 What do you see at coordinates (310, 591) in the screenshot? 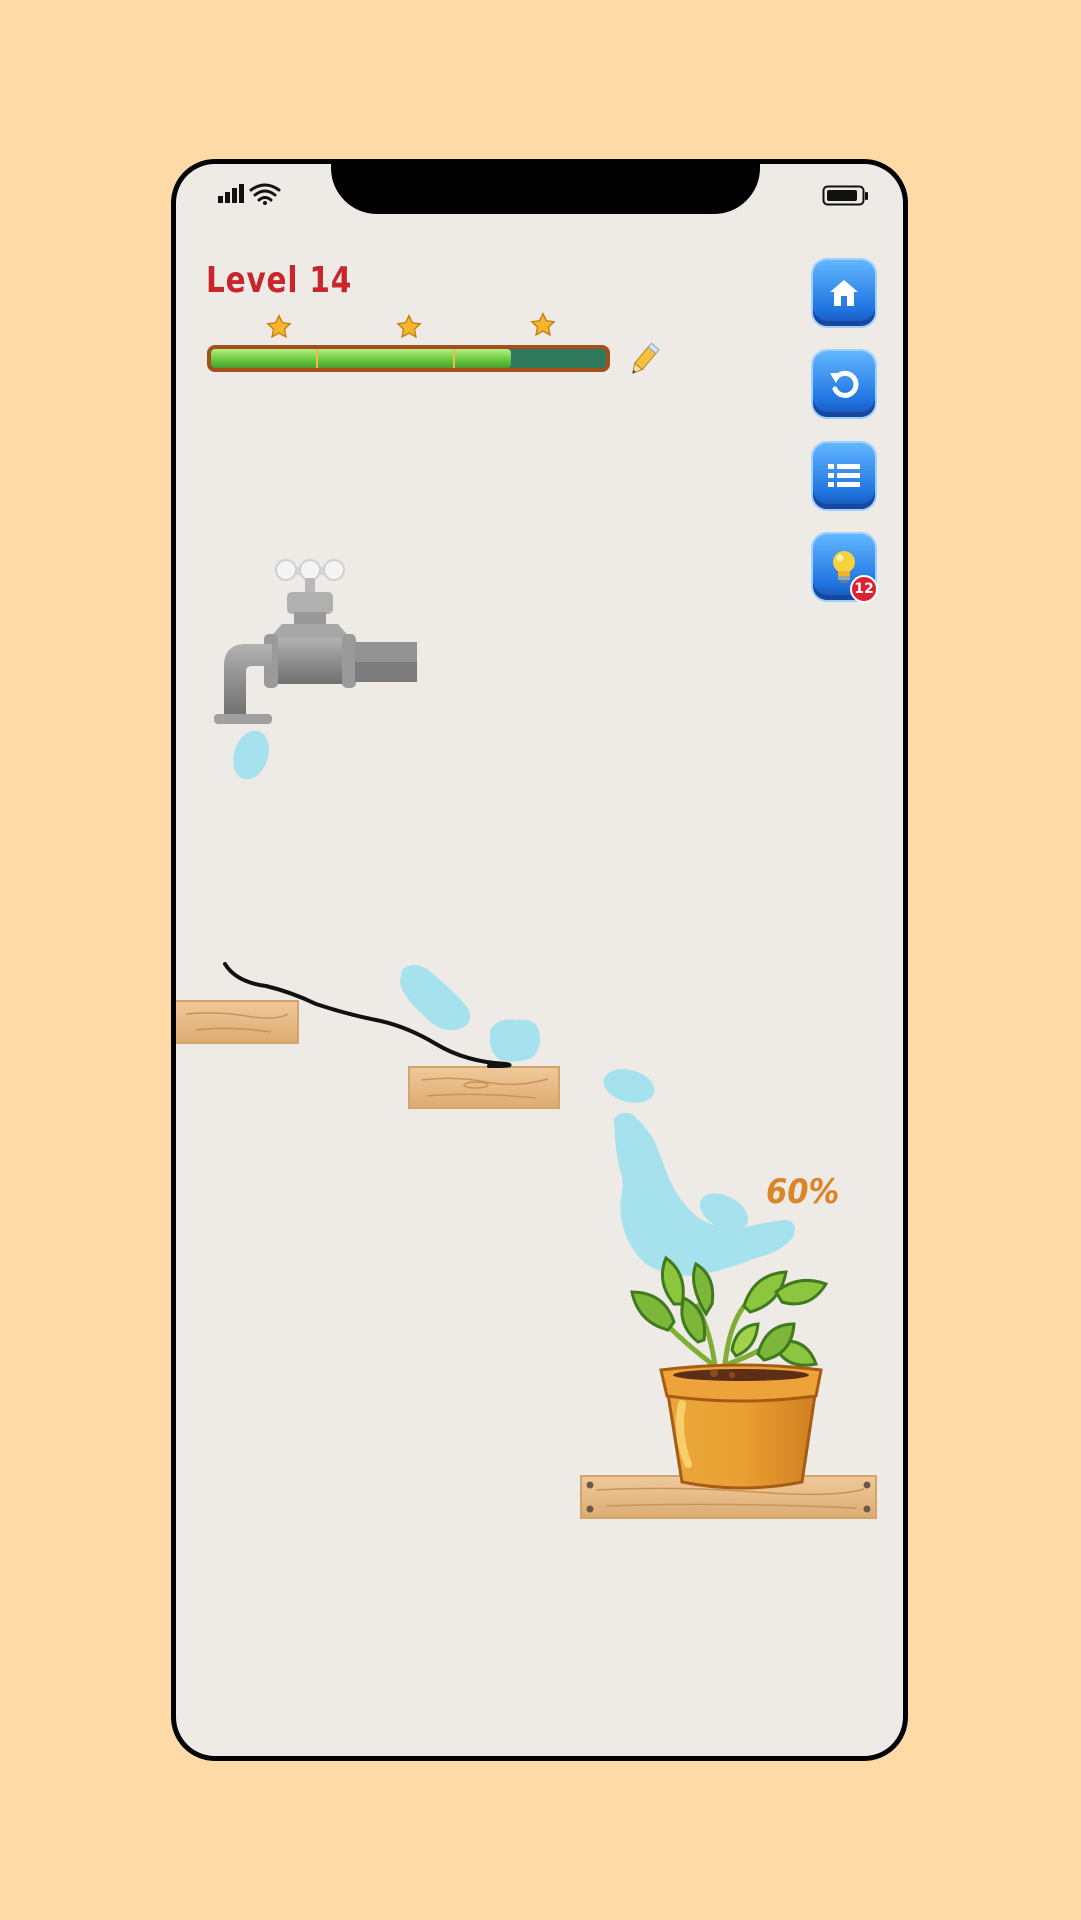
I see `faucet-handle` at bounding box center [310, 591].